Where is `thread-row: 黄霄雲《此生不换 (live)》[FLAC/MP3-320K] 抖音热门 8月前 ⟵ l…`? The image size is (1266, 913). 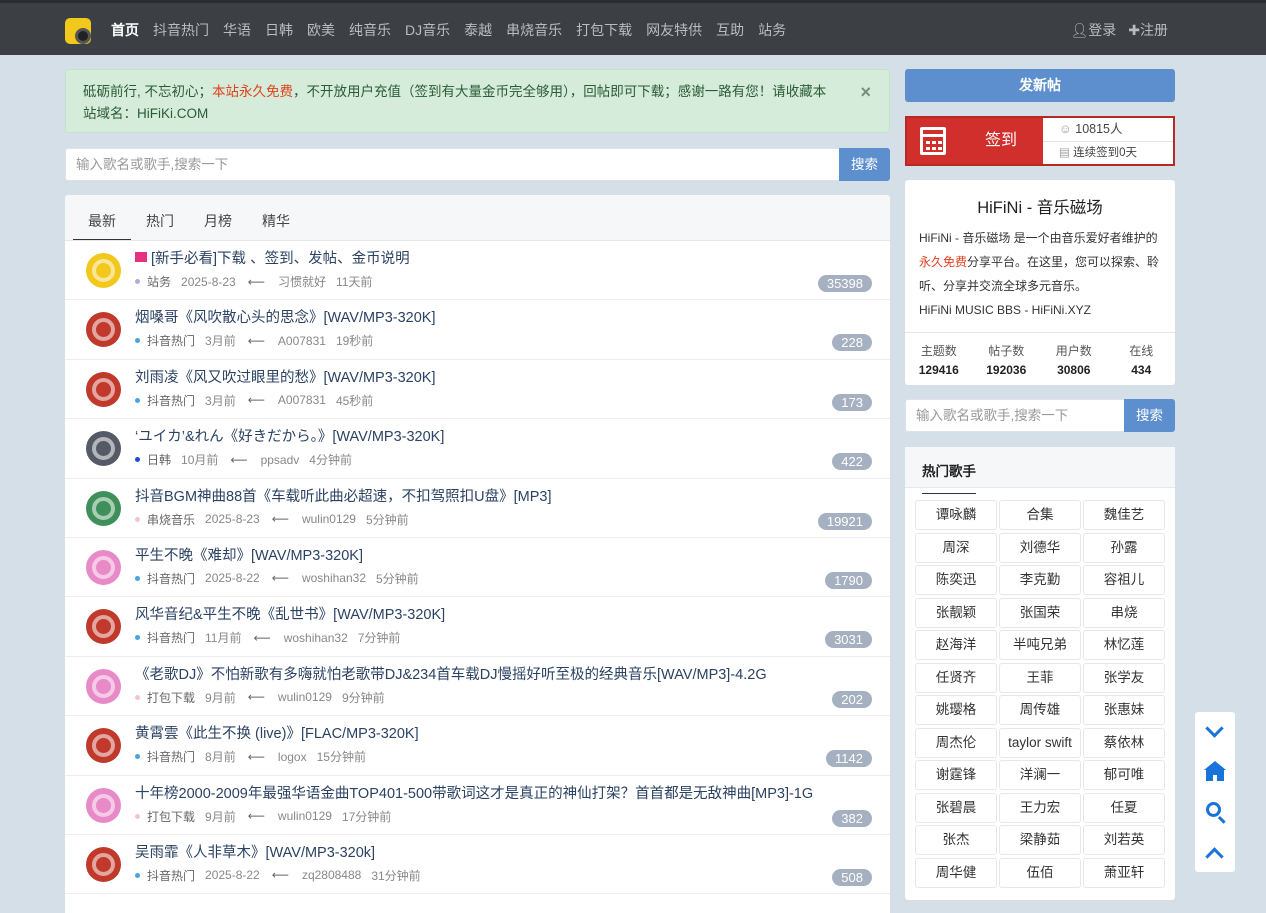
thread-row: 黄霄雲《此生不换 (live)》[FLAC/MP3-320K] 抖音热门 8月前 ⟵ l… is located at coordinates (477, 746).